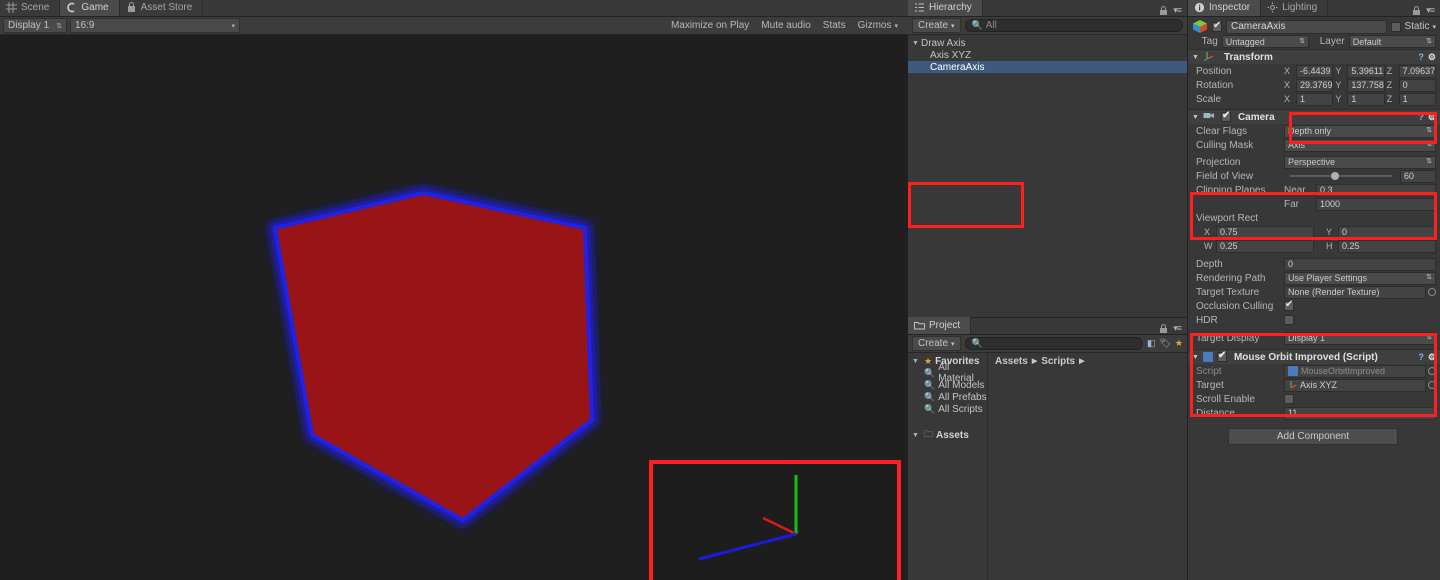 Image resolution: width=1440 pixels, height=580 pixels. Describe the element at coordinates (878, 26) in the screenshot. I see `gizmos-button: Gizmos ▾` at that location.